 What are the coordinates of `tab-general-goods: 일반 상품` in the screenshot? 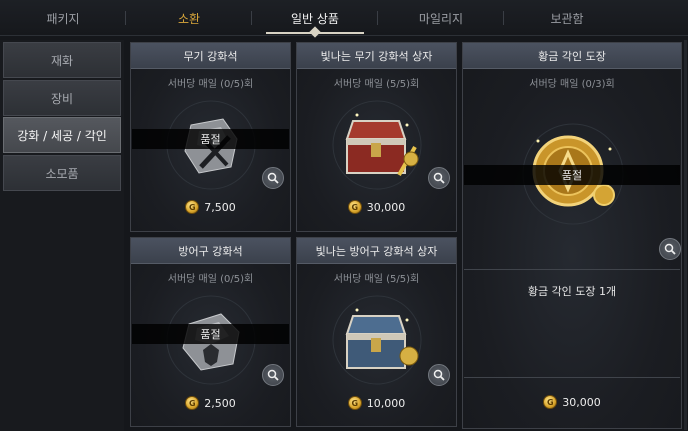 It's located at (315, 18).